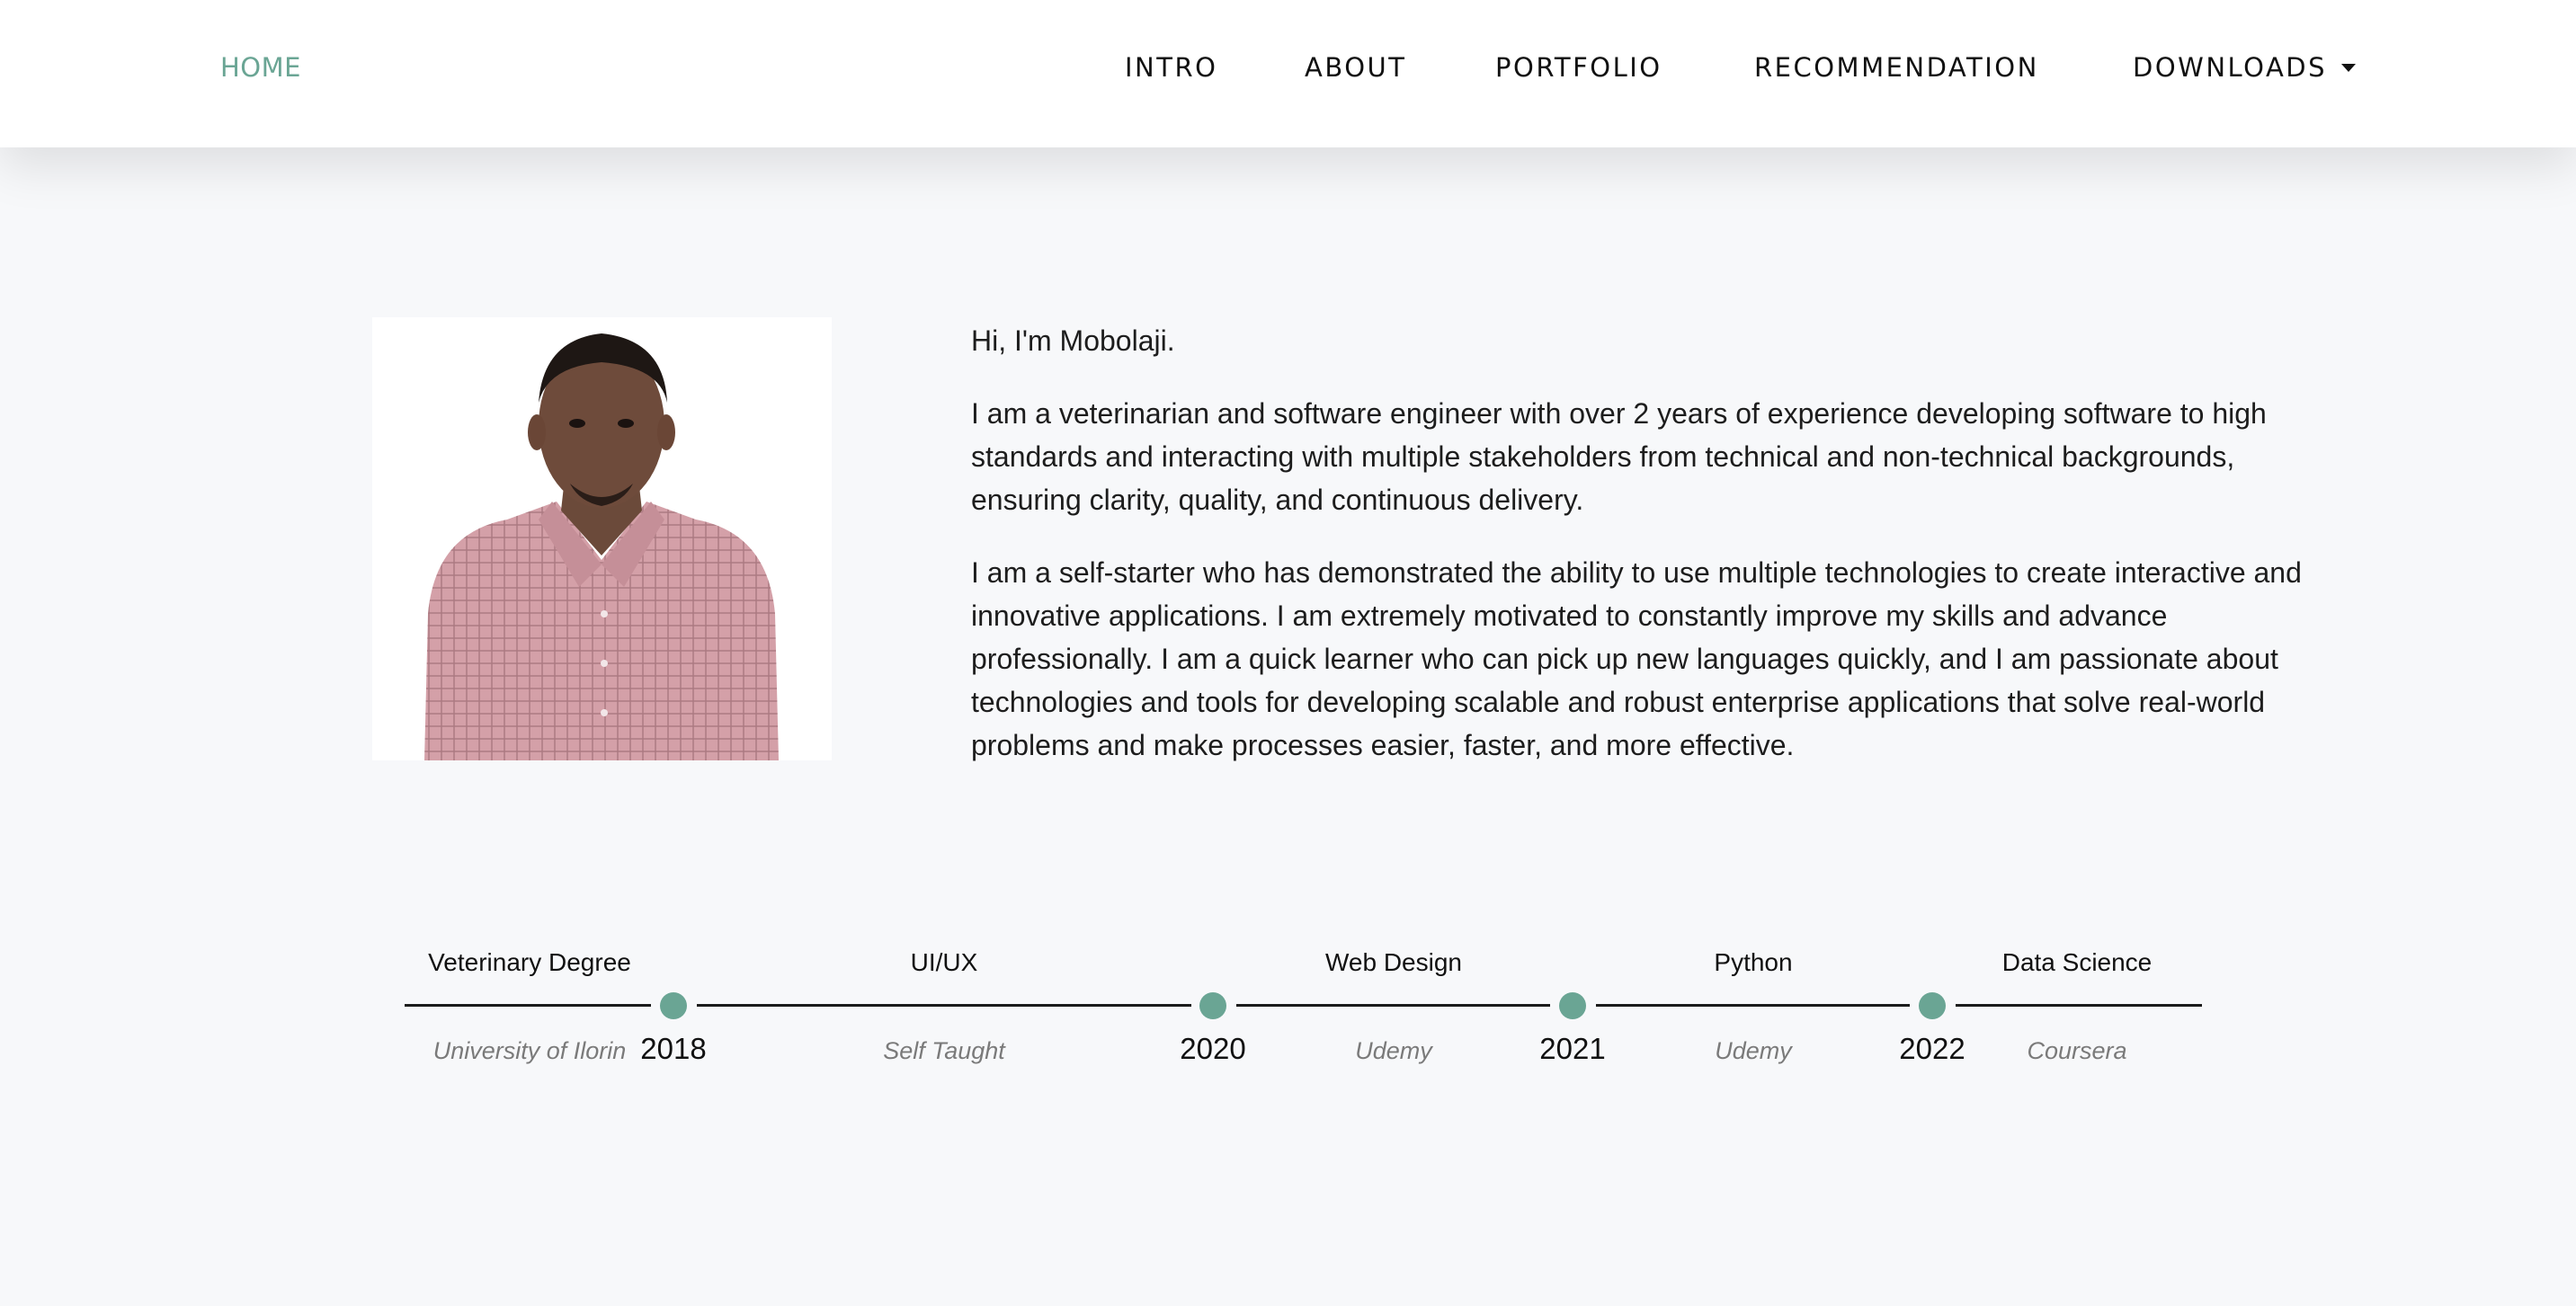 Image resolution: width=2576 pixels, height=1306 pixels. What do you see at coordinates (2349, 68) in the screenshot?
I see `caret-down-icon` at bounding box center [2349, 68].